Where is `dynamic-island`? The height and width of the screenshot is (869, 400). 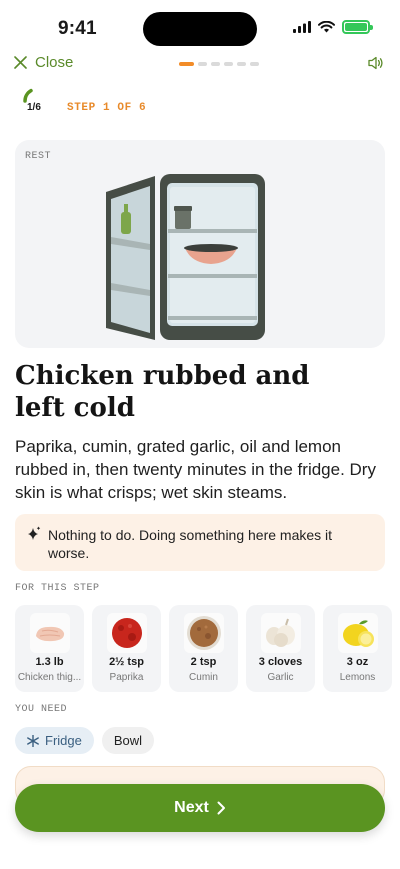 dynamic-island is located at coordinates (200, 29).